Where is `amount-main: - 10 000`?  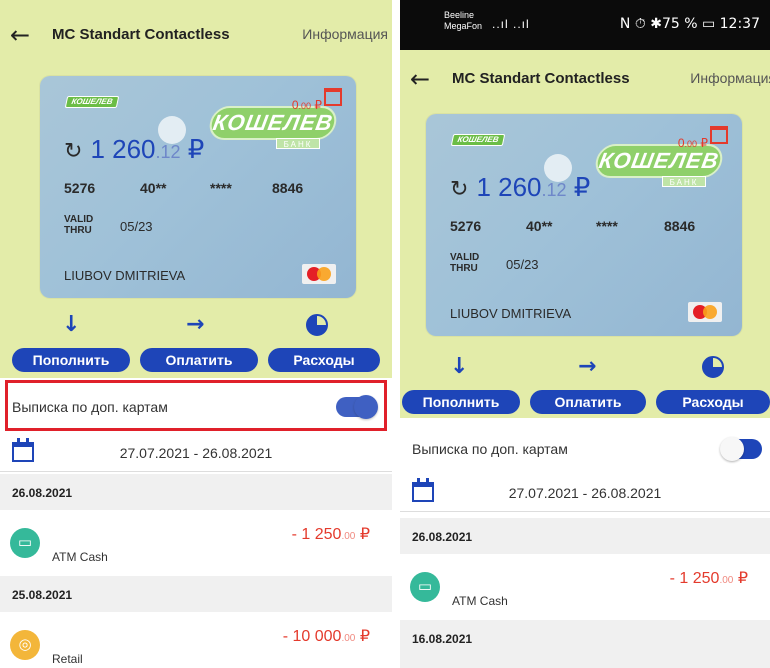
amount-main: - 10 000 is located at coordinates (312, 636).